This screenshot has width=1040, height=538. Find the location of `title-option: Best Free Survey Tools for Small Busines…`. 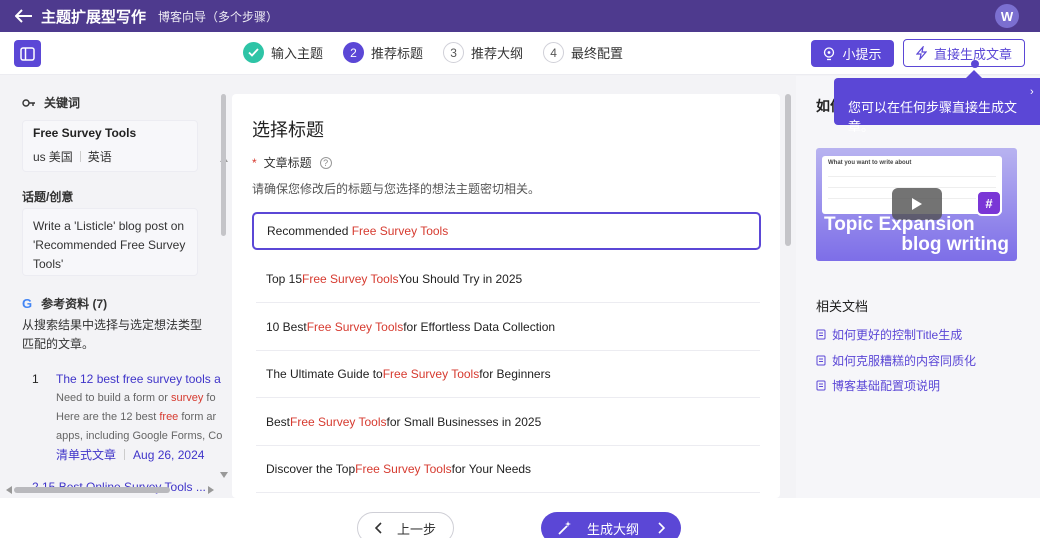

title-option: Best Free Survey Tools for Small Busines… is located at coordinates (508, 422).